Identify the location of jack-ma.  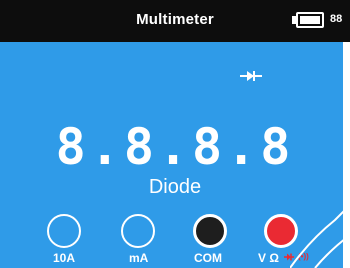
(138, 231).